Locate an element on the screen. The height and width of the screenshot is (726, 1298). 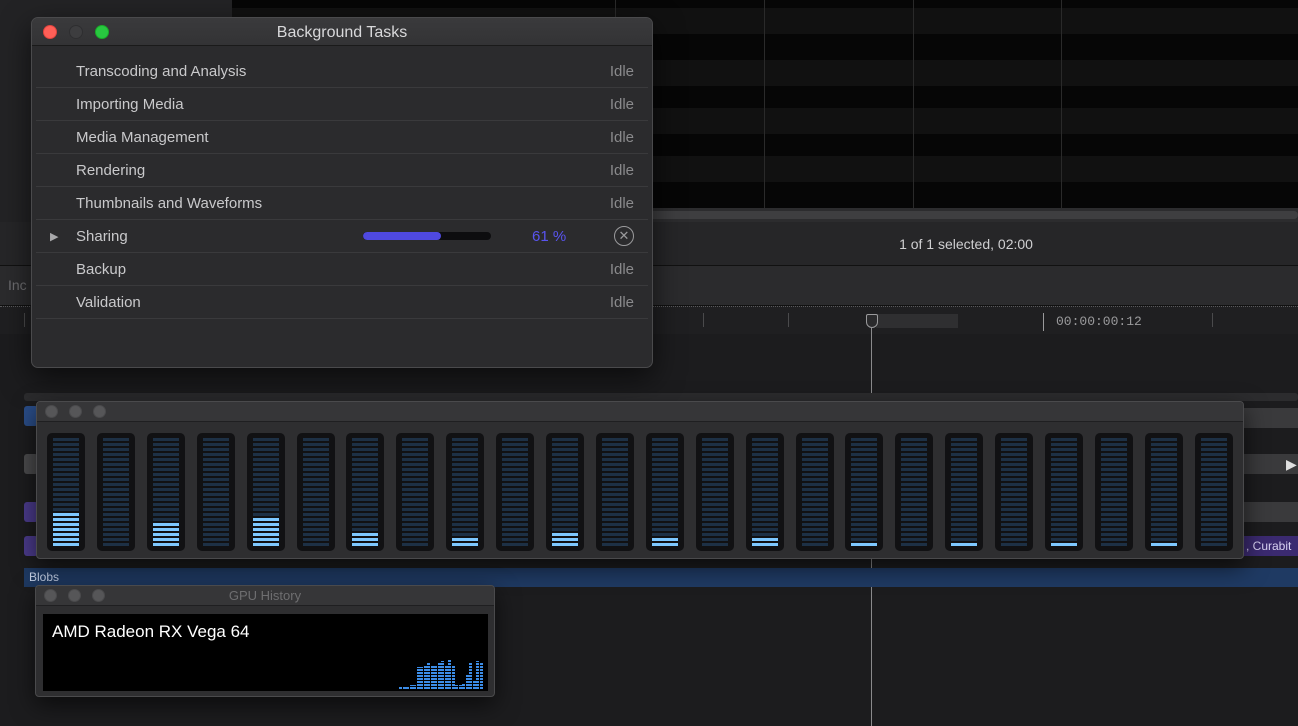
task-name: Rendering is located at coordinates (111, 170).